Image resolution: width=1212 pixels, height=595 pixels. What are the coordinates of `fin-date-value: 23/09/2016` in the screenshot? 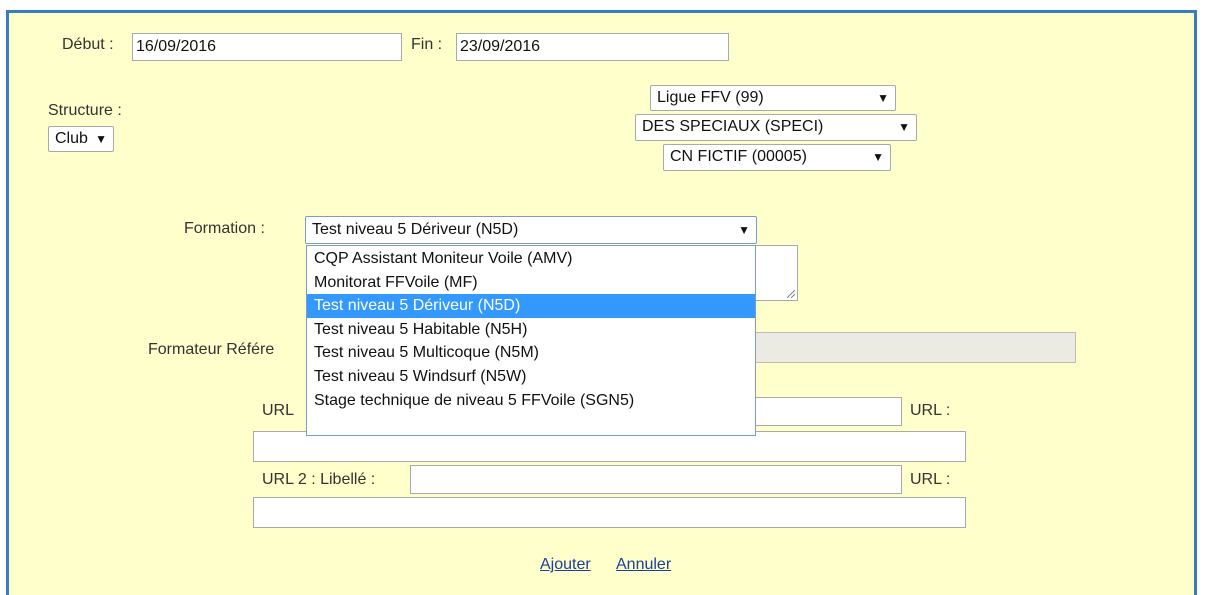 It's located at (500, 46).